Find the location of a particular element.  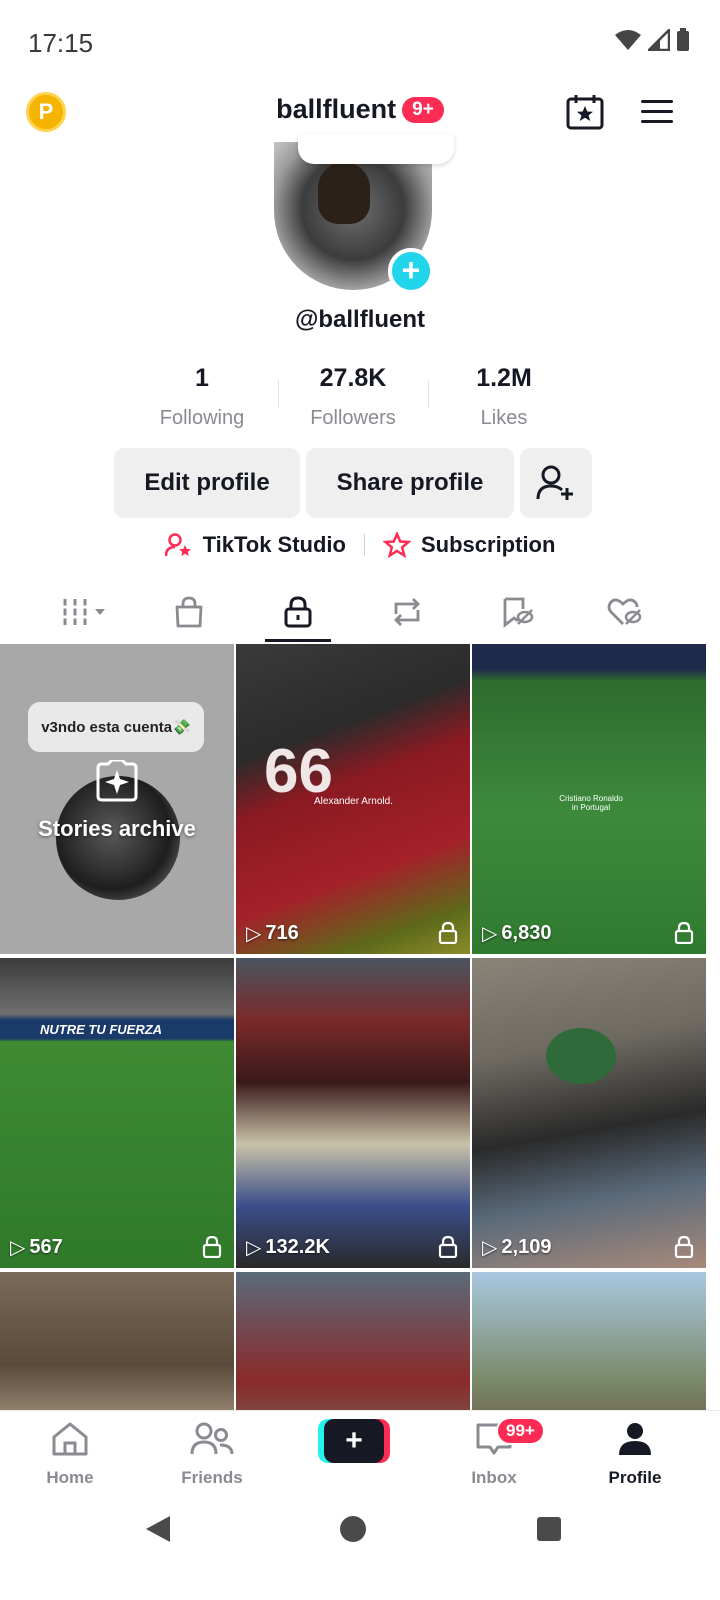

grid-dropdown-icon is located at coordinates (83, 612).